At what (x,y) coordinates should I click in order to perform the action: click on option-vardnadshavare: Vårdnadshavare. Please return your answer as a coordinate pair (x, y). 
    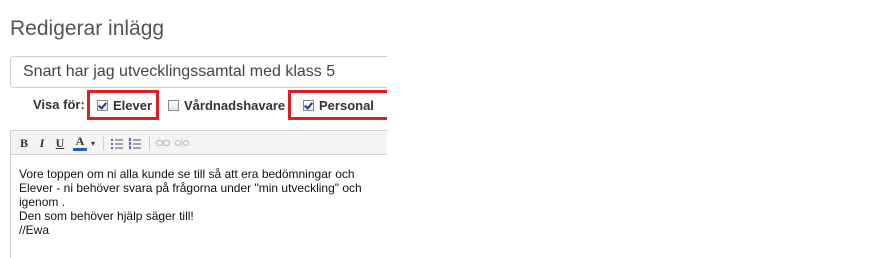
    Looking at the image, I should click on (226, 105).